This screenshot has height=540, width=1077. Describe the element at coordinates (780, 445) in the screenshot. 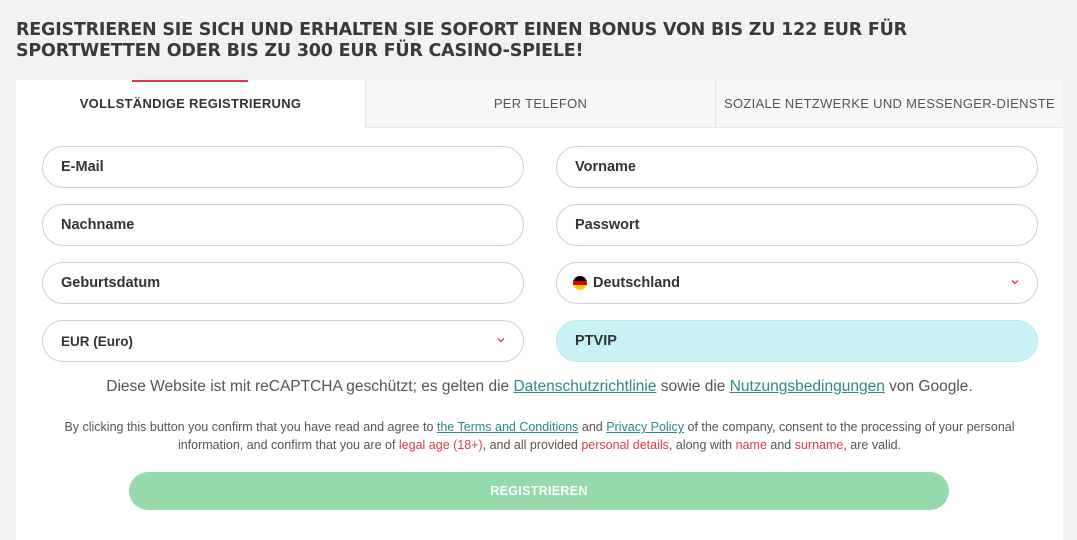

I see `legal-text-6: and` at that location.